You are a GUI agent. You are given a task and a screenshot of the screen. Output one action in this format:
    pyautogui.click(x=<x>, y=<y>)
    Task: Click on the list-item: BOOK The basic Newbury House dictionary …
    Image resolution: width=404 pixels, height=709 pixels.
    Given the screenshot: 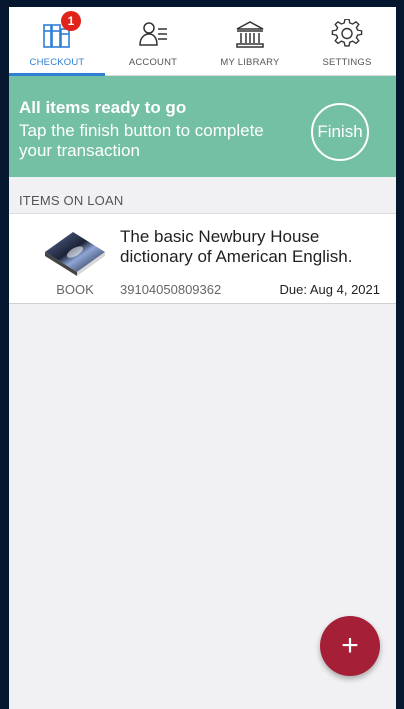 What is the action you would take?
    pyautogui.click(x=202, y=258)
    